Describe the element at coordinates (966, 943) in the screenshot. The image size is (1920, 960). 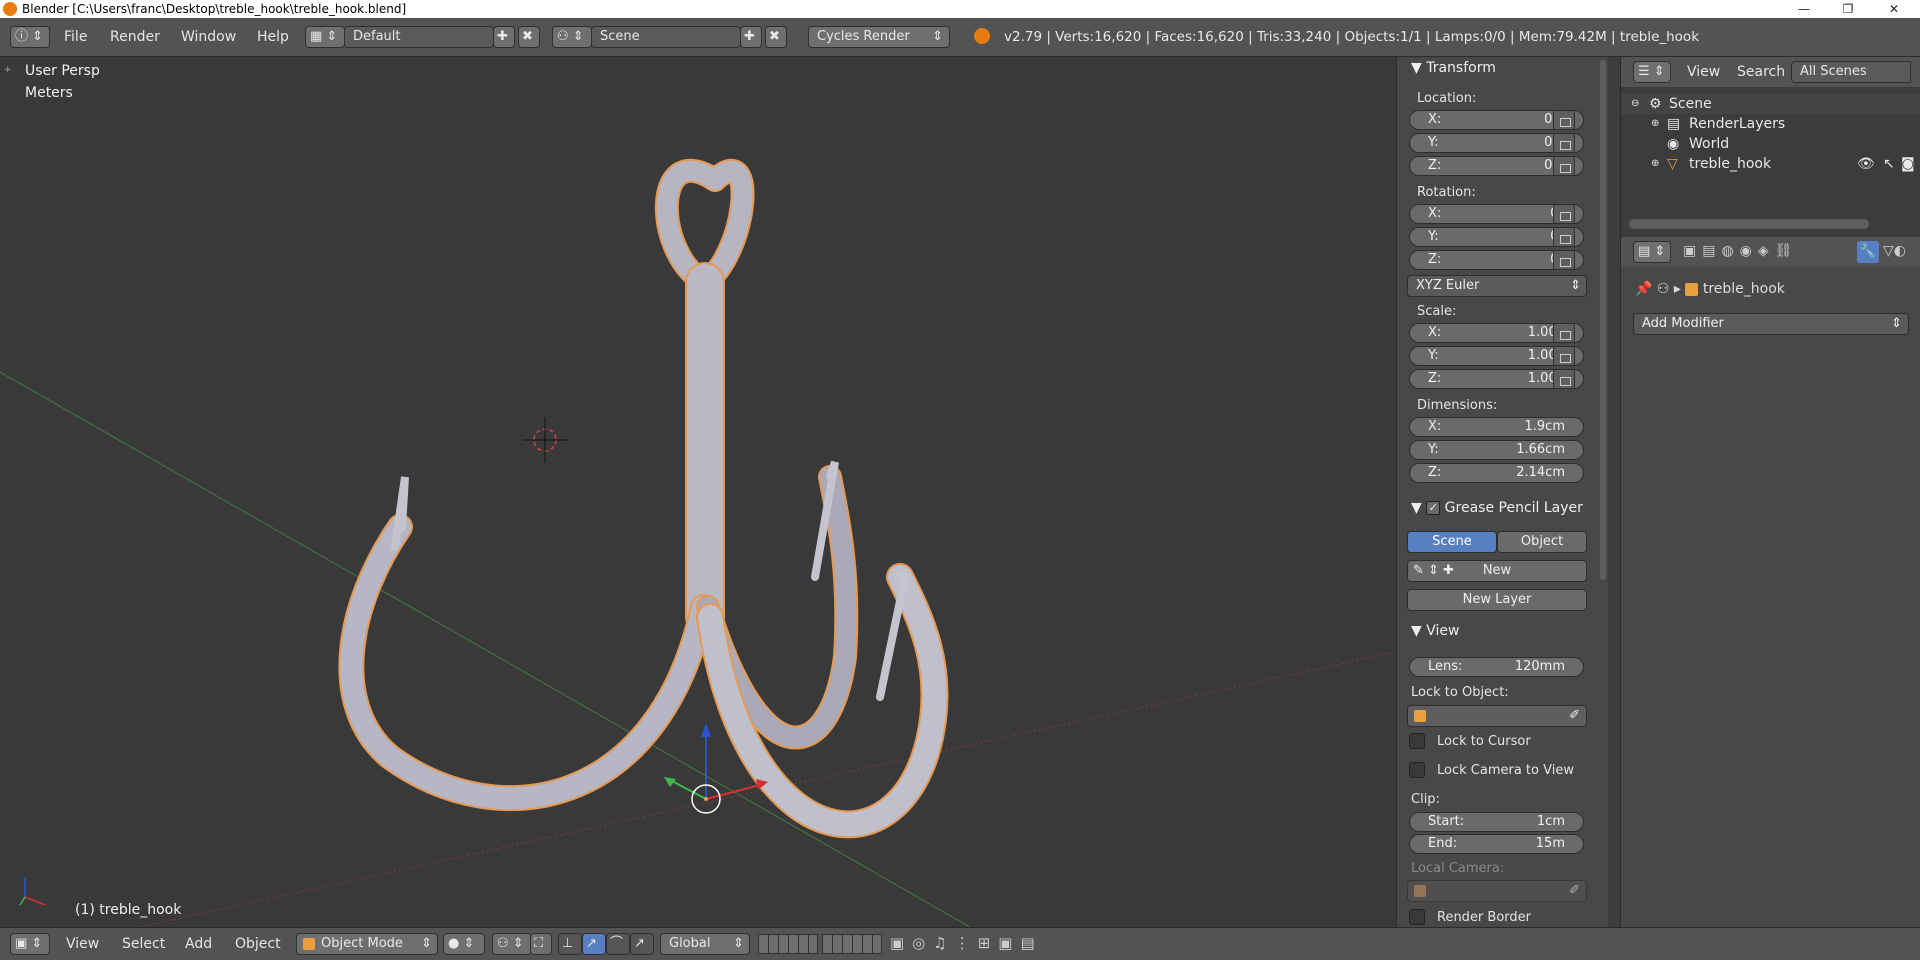
I see `snap-render-icons: ▣◎♫⋮⊞▣▤` at that location.